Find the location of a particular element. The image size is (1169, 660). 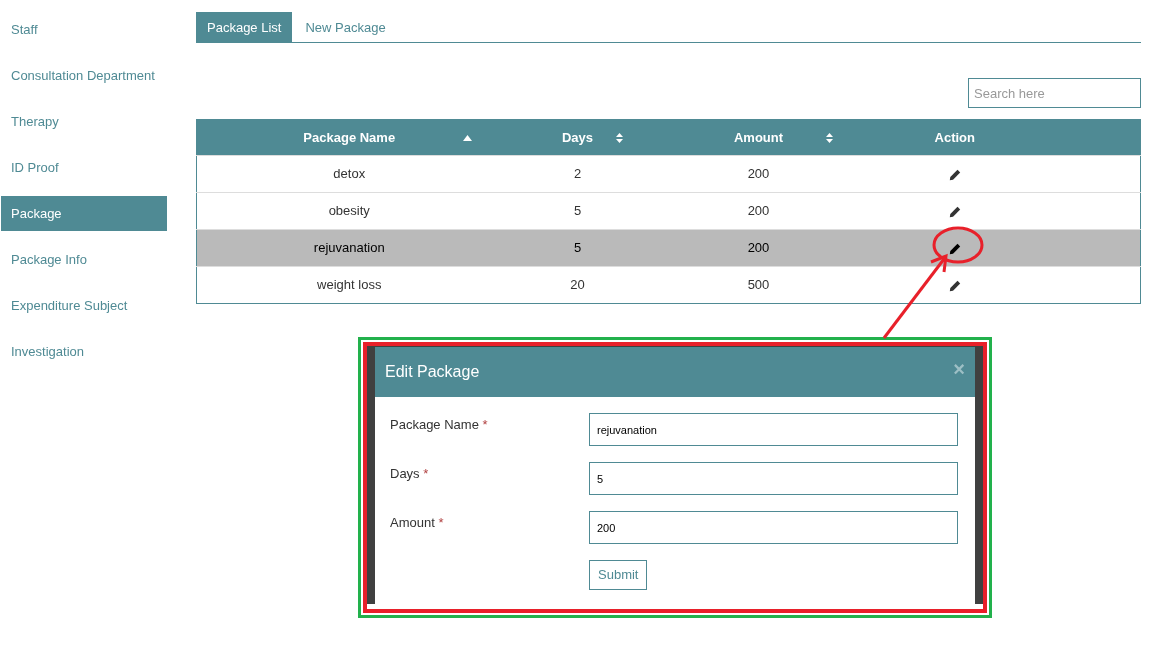

table-cell: 2 is located at coordinates (577, 174).